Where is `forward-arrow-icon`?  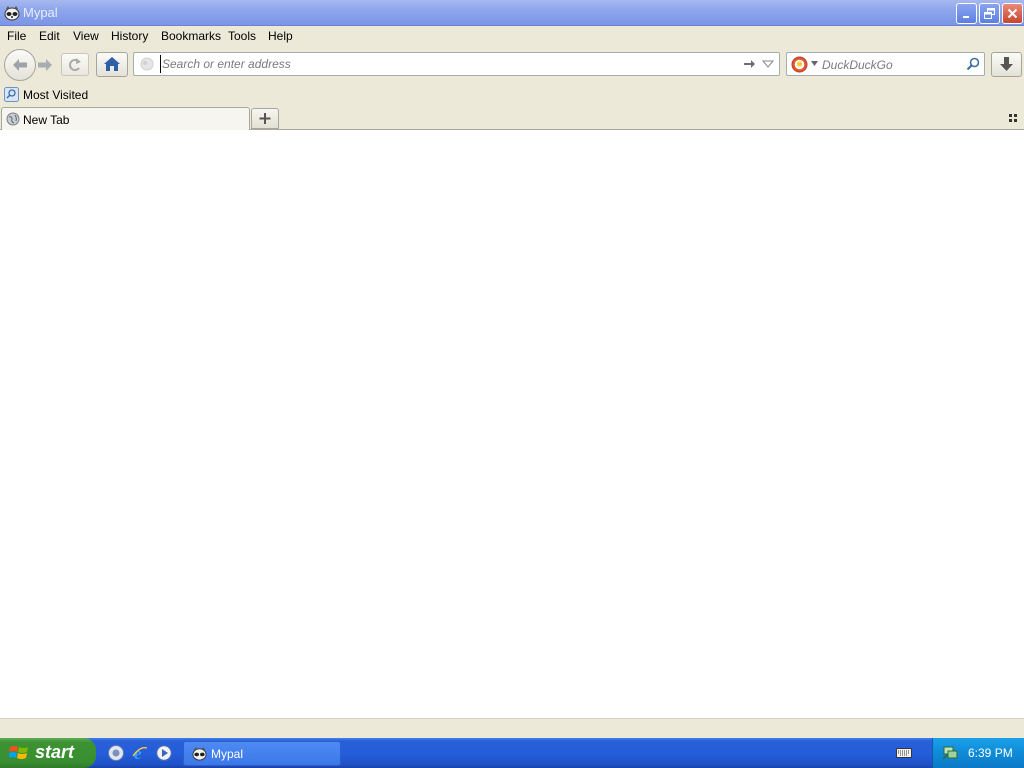 forward-arrow-icon is located at coordinates (45, 65).